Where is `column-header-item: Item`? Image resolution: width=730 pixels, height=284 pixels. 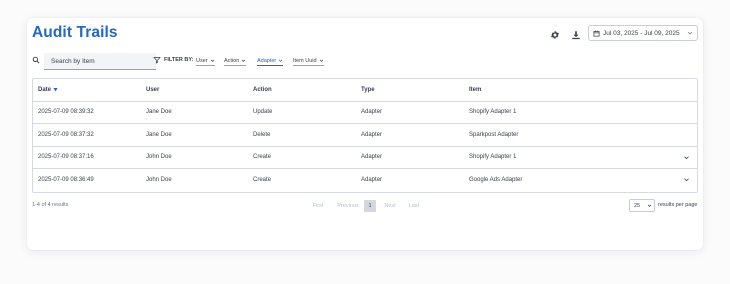
column-header-item: Item is located at coordinates (475, 90).